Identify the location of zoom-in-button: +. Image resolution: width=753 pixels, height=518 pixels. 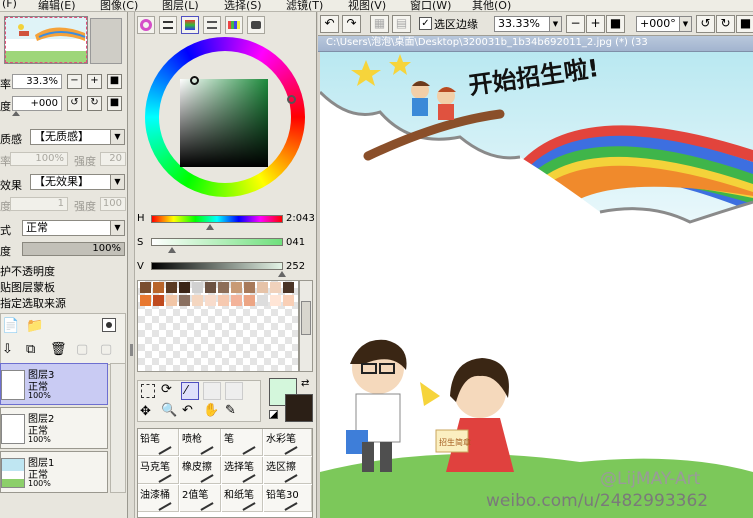
(94, 81).